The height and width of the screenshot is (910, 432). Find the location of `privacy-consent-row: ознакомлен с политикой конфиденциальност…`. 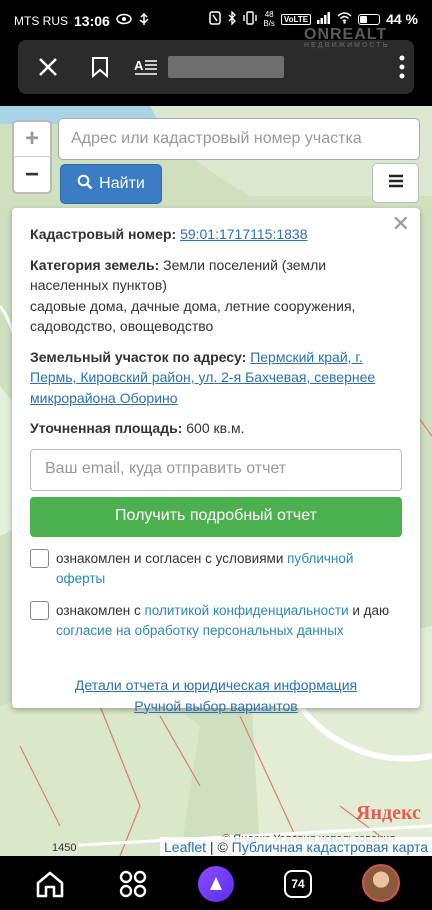

privacy-consent-row: ознакомлен с политикой конфиденциальност… is located at coordinates (216, 620).